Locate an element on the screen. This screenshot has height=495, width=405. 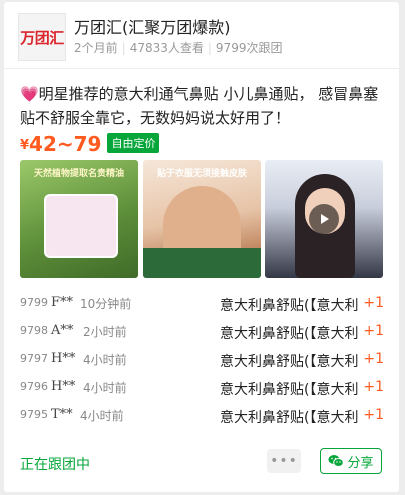
order-time: 2小时前 is located at coordinates (105, 332).